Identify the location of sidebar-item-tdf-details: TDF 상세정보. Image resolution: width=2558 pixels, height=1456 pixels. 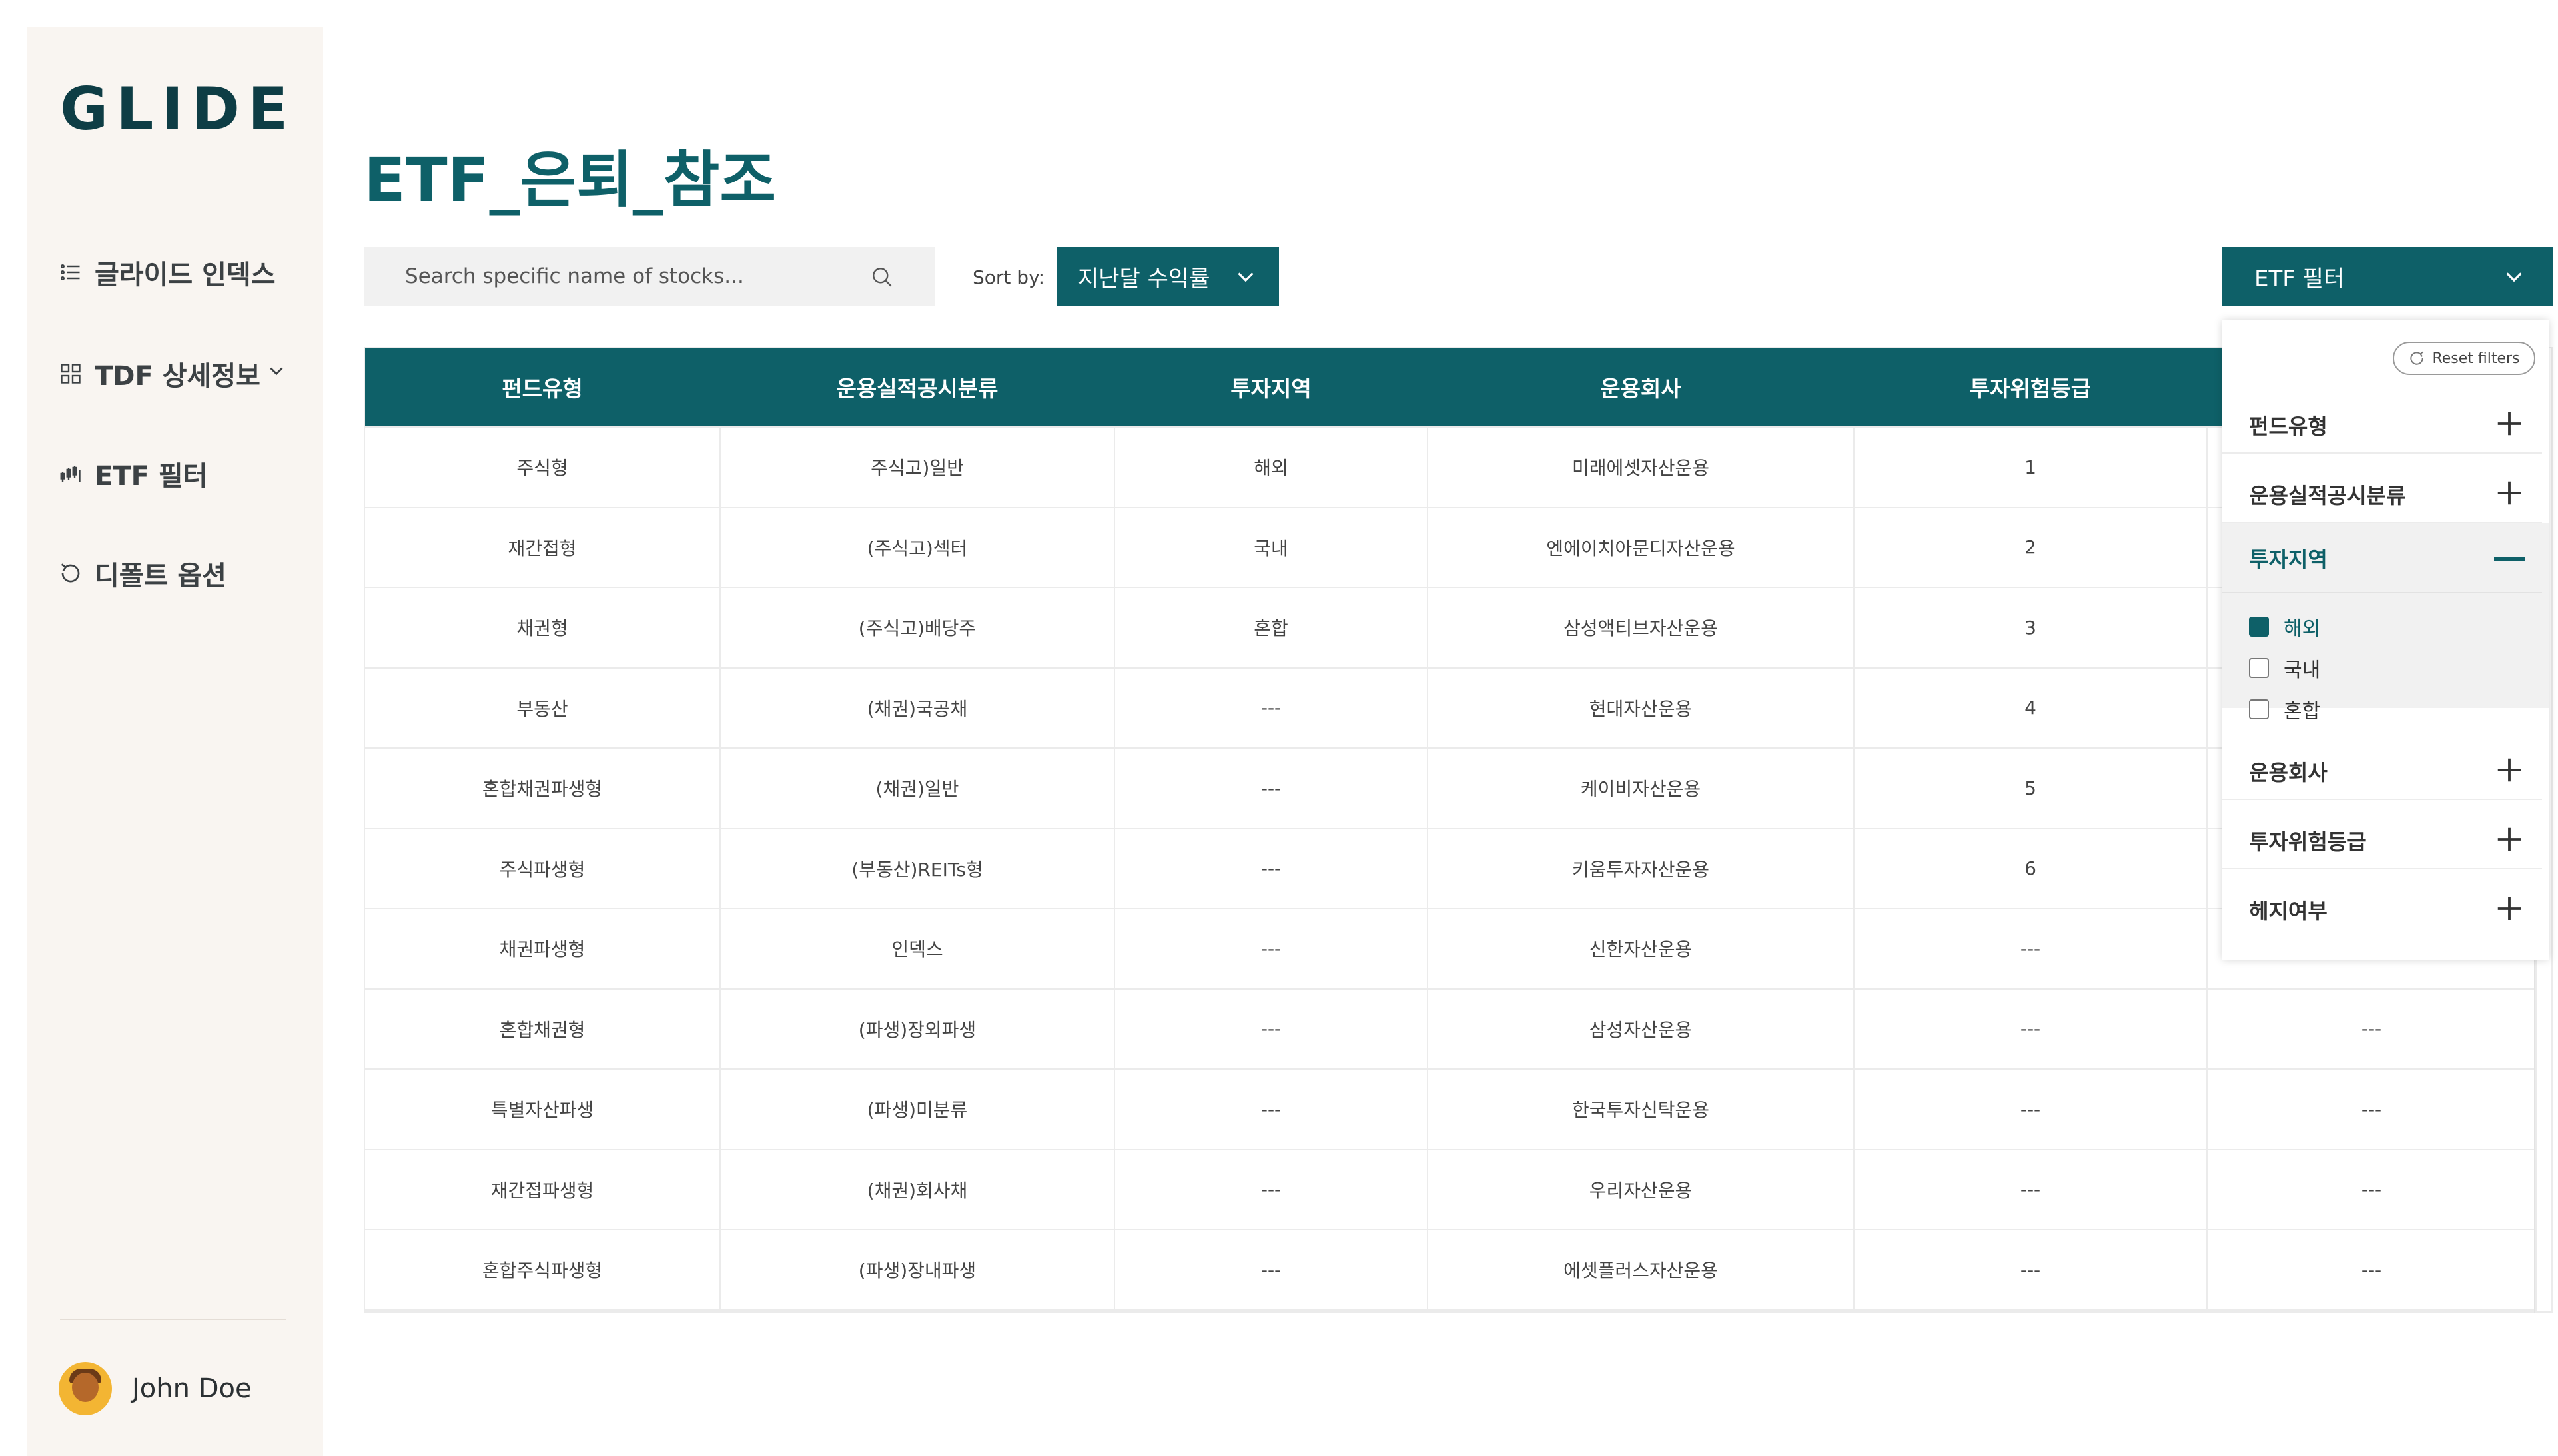
(159, 373).